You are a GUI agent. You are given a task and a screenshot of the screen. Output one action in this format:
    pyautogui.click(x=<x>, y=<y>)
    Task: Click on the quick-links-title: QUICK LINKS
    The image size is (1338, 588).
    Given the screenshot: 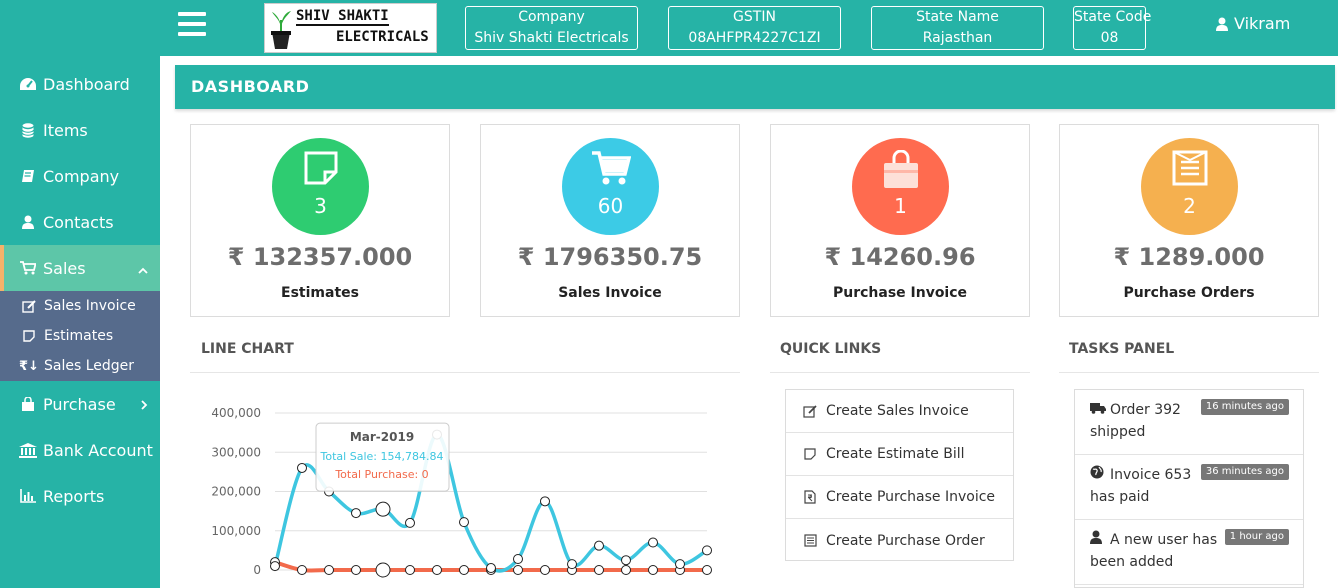 What is the action you would take?
    pyautogui.click(x=831, y=349)
    